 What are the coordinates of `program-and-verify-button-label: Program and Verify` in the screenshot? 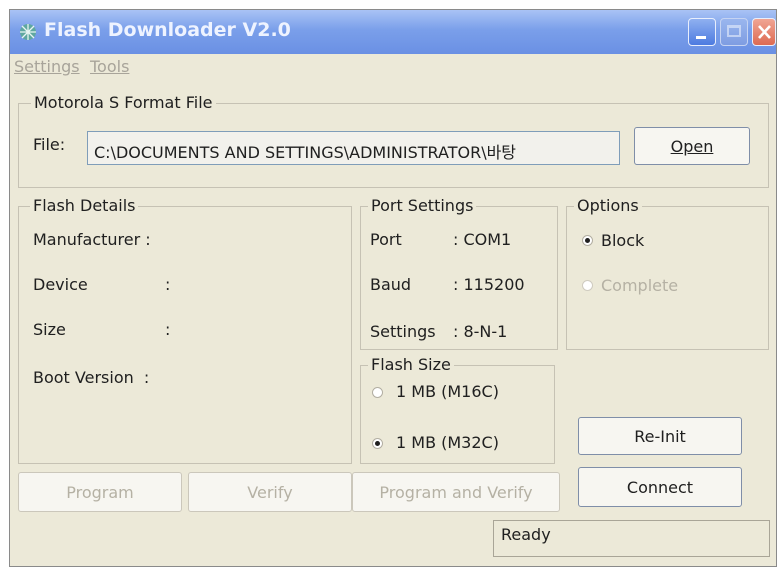 It's located at (456, 492).